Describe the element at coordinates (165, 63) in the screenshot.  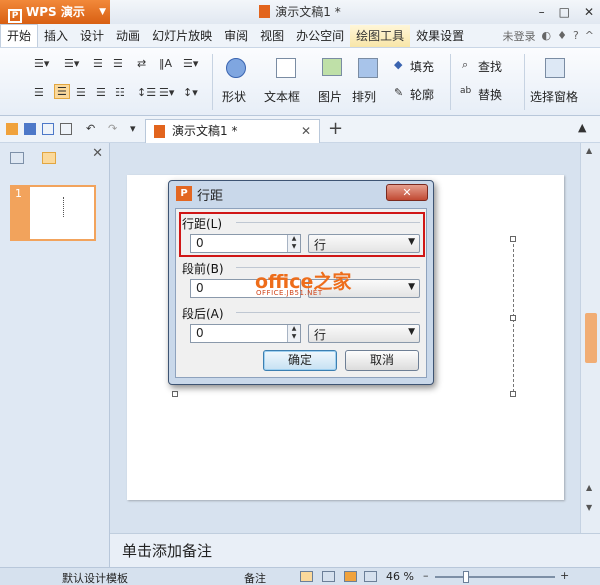
I see `columns-icon: ‖A` at that location.